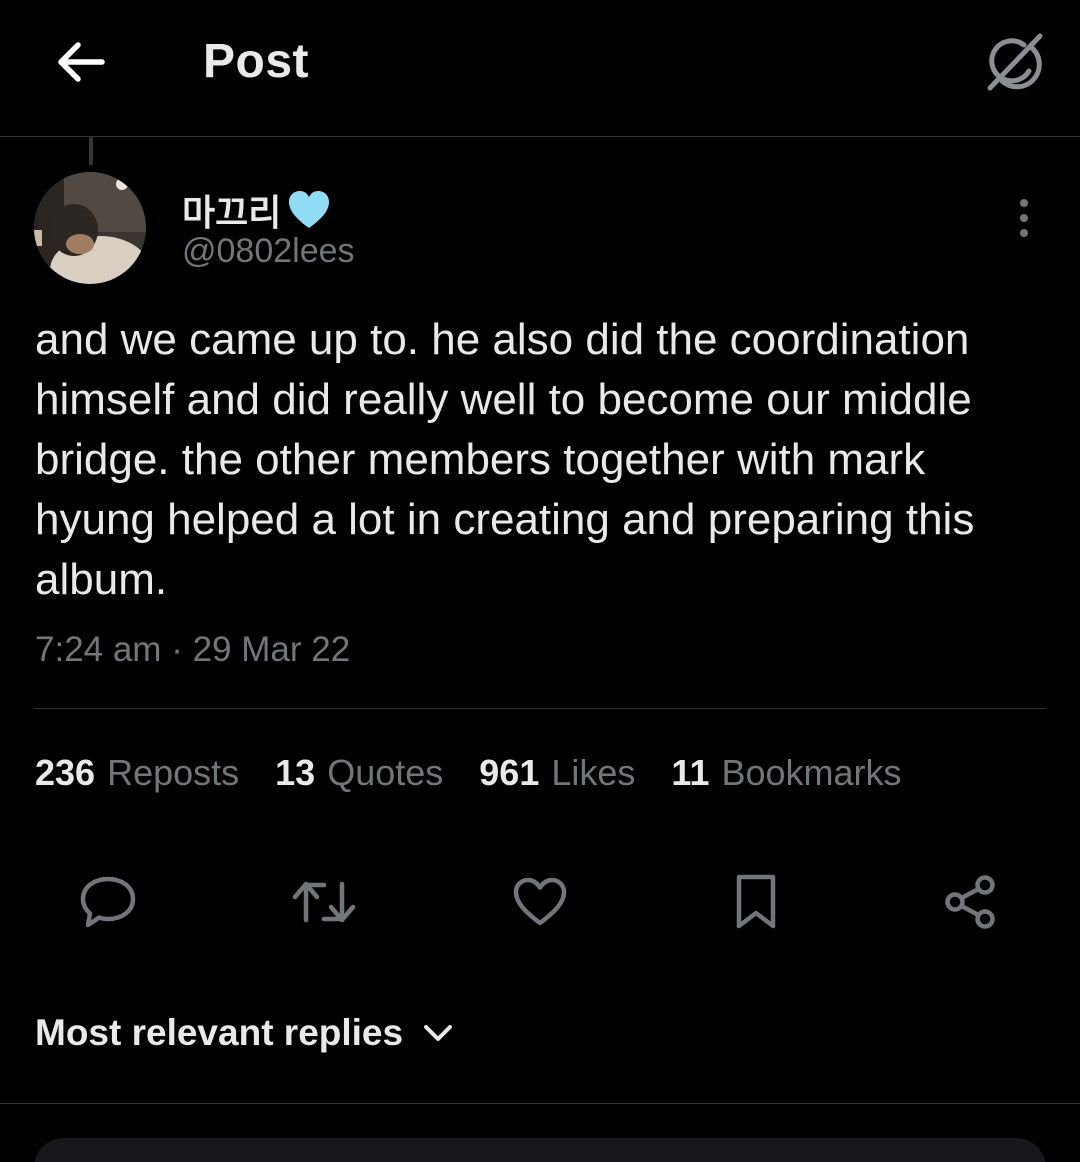 Image resolution: width=1080 pixels, height=1162 pixels. I want to click on avatar, so click(90, 228).